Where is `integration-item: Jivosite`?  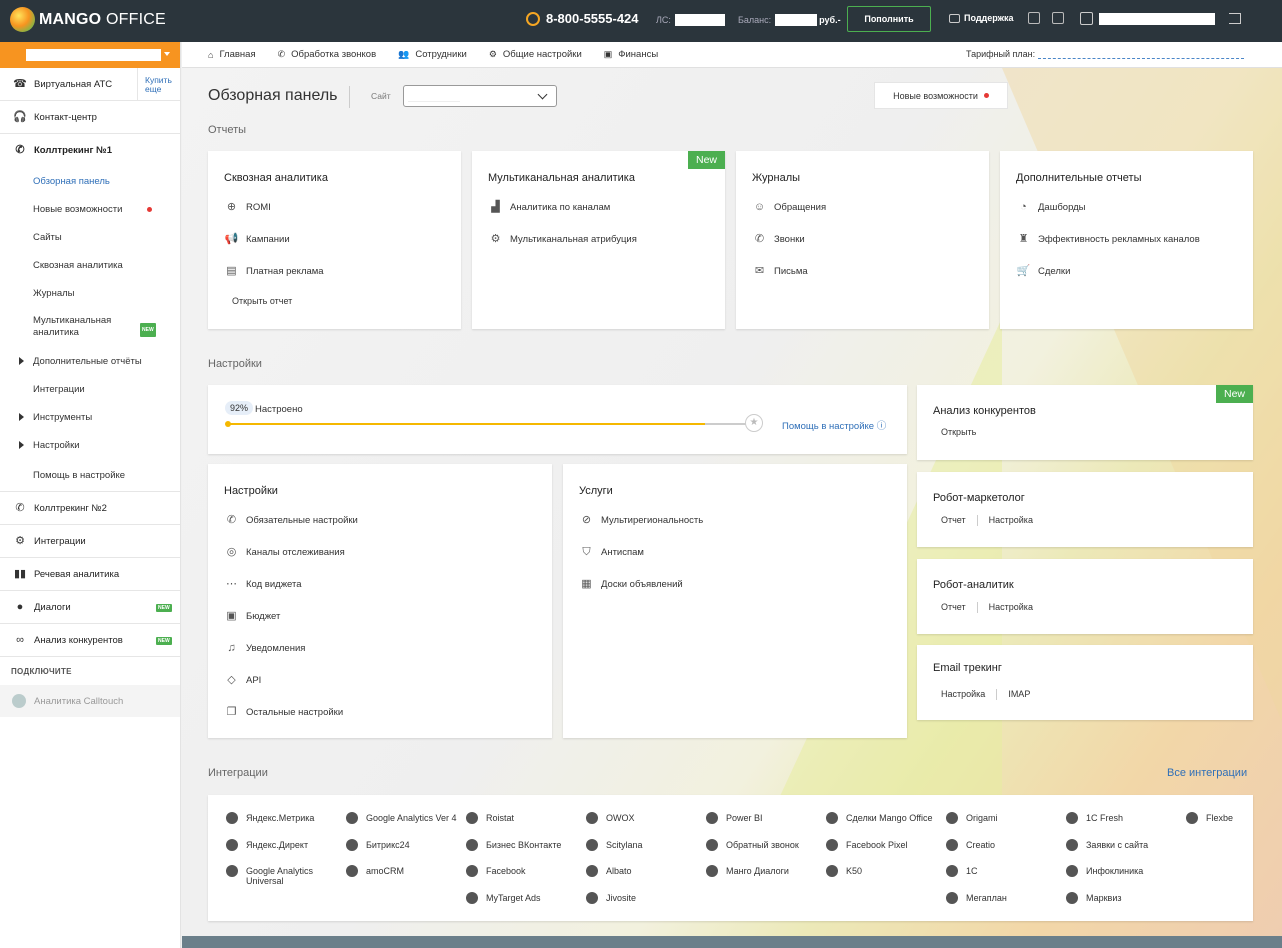 integration-item: Jivosite is located at coordinates (611, 898).